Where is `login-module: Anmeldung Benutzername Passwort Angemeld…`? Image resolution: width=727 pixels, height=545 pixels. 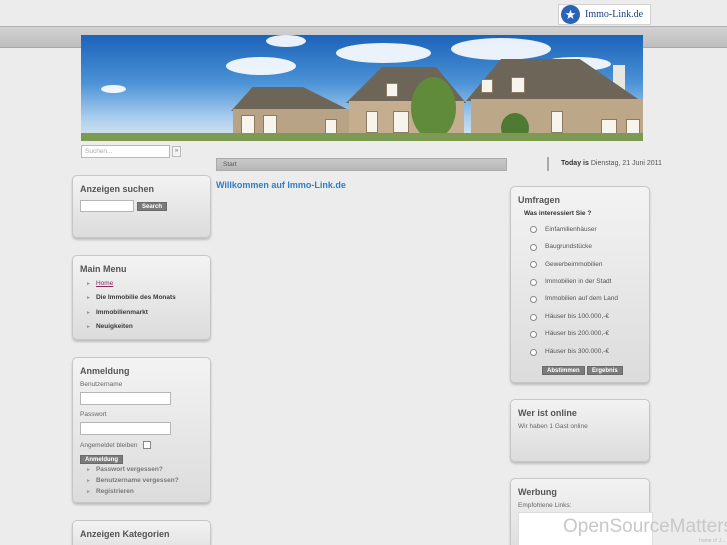 login-module: Anmeldung Benutzername Passwort Angemeld… is located at coordinates (141, 430).